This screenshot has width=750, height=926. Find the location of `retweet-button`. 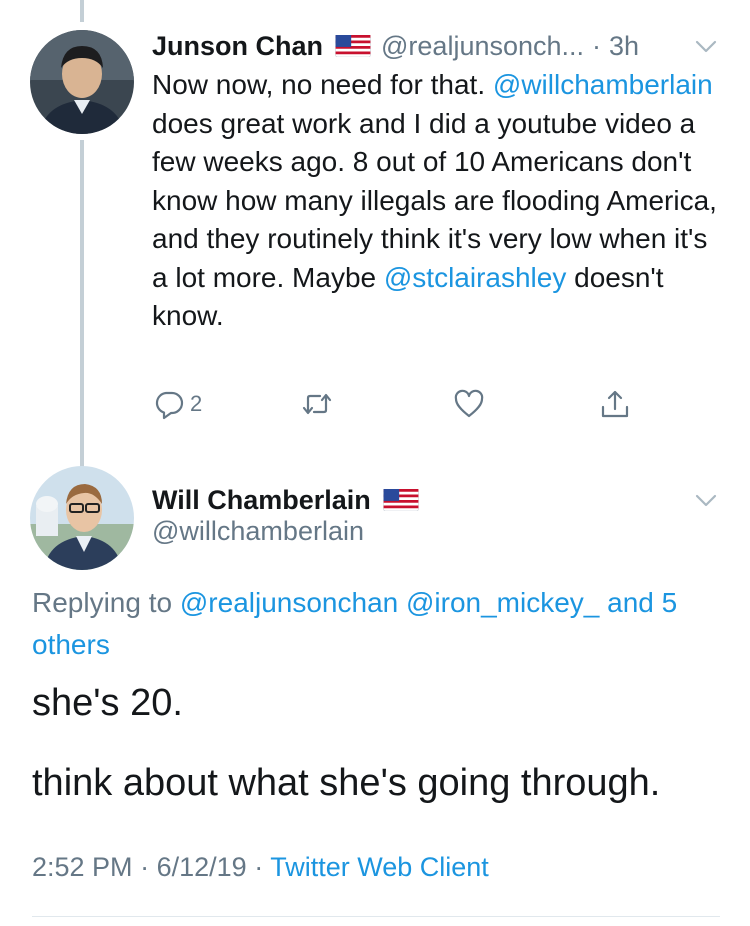

retweet-button is located at coordinates (317, 404).